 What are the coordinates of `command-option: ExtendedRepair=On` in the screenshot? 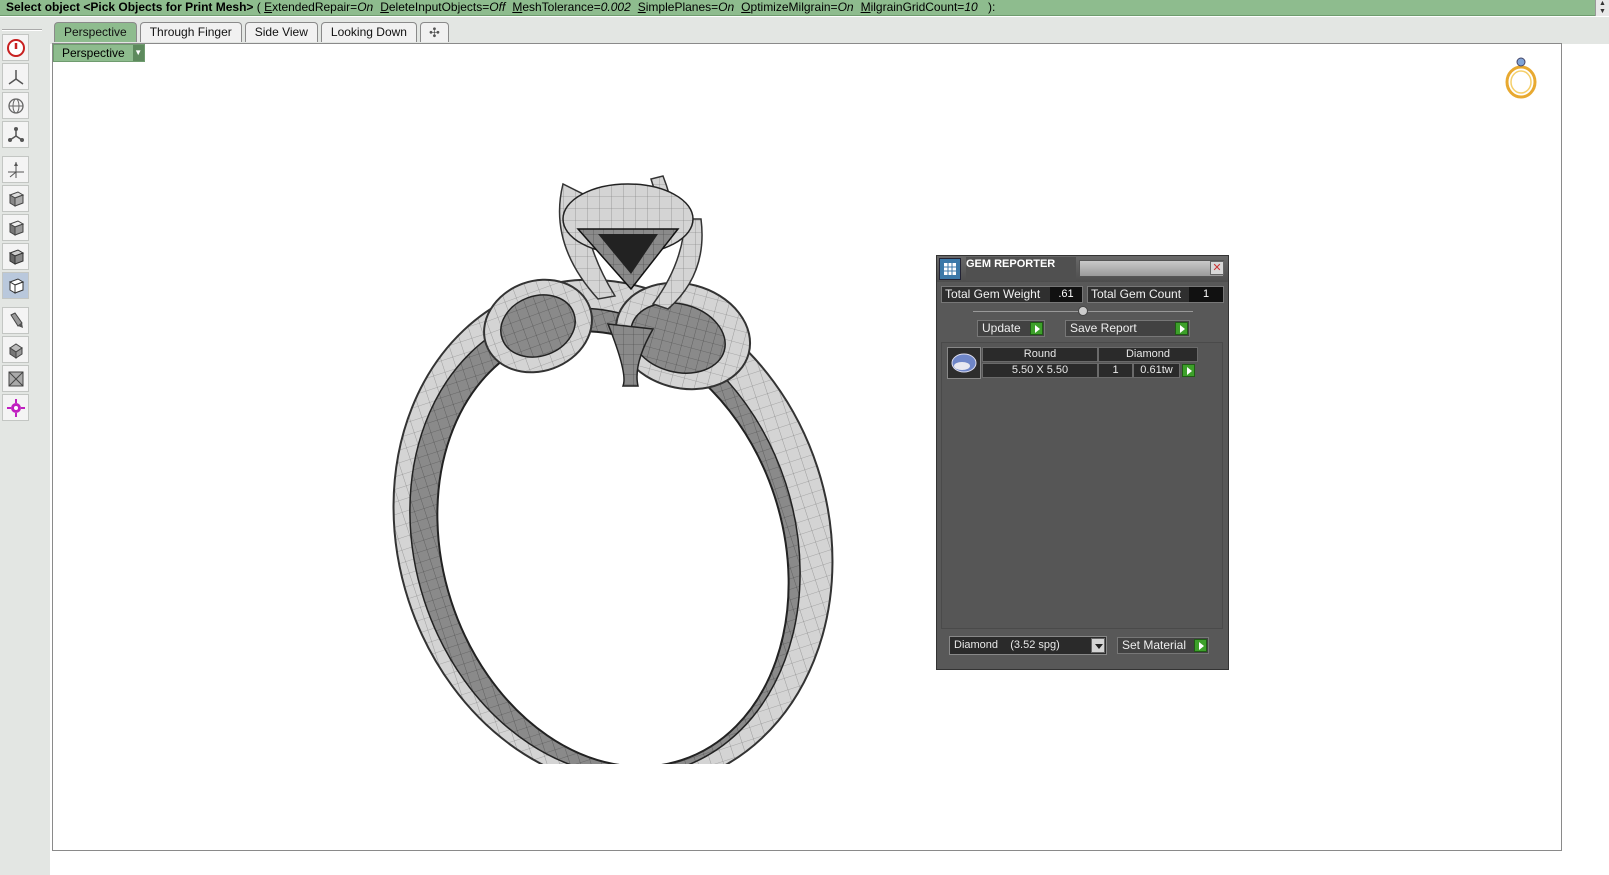 It's located at (318, 7).